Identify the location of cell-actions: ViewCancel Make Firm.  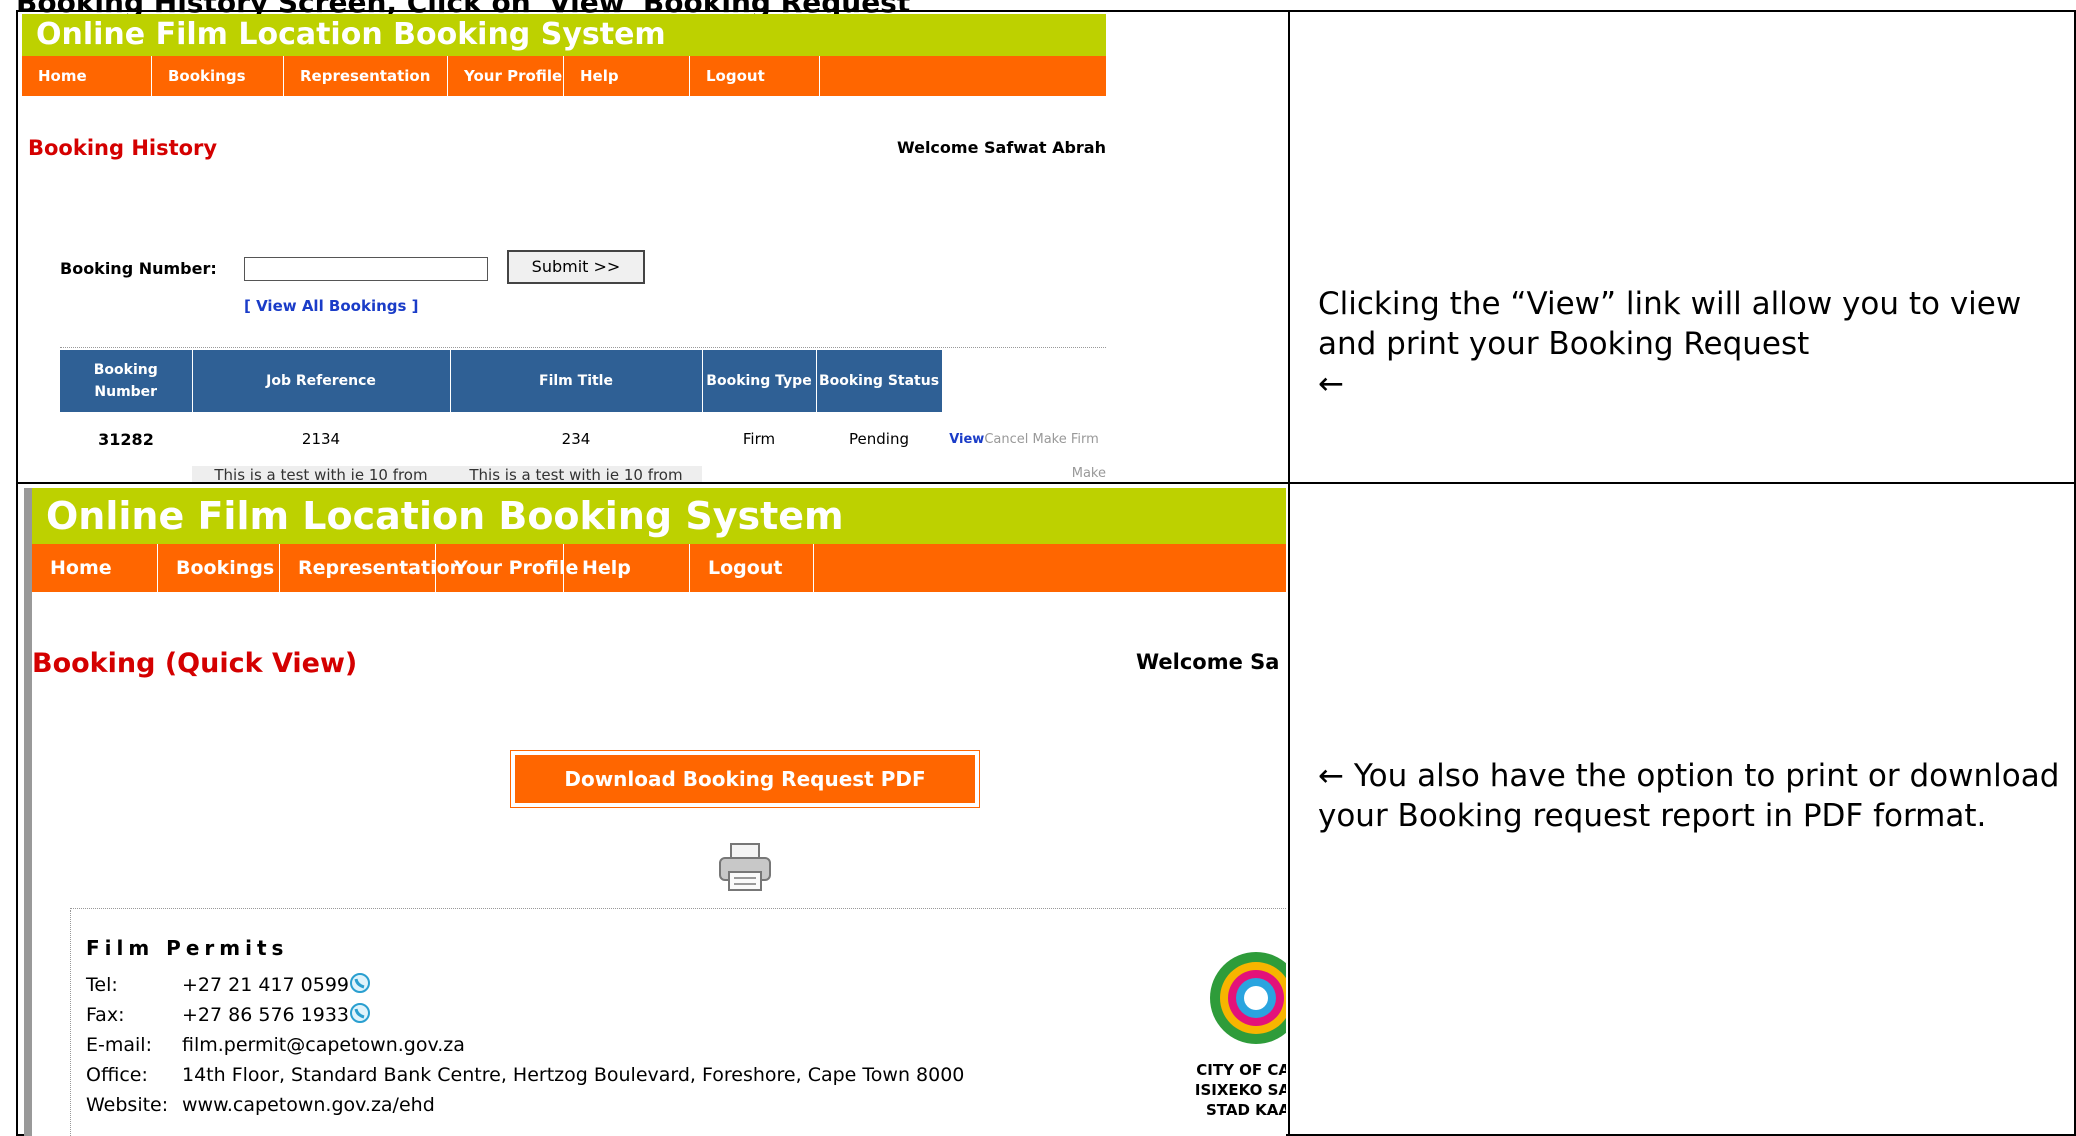
(1024, 439).